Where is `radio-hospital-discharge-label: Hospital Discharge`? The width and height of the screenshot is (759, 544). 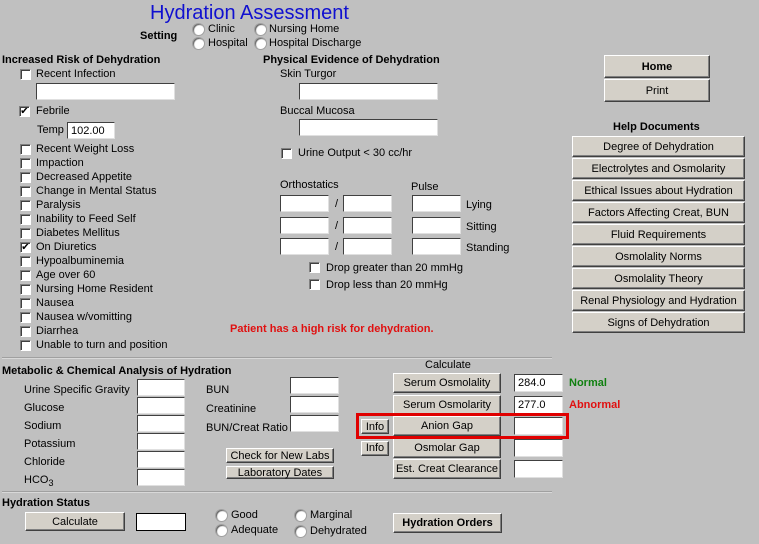
radio-hospital-discharge-label: Hospital Discharge is located at coordinates (315, 43).